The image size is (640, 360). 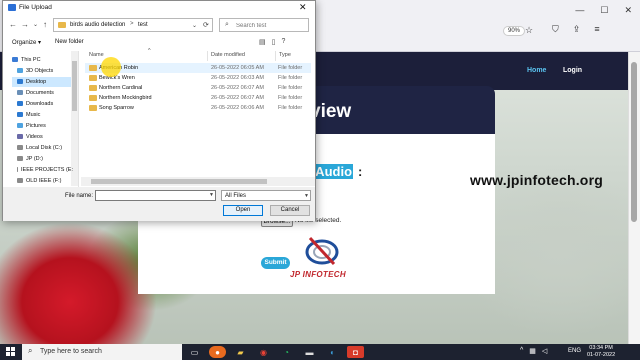 What do you see at coordinates (596, 29) in the screenshot?
I see `menu-icon: ≡` at bounding box center [596, 29].